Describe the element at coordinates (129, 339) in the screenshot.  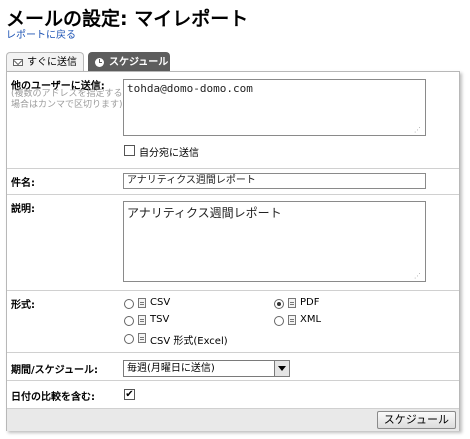
I see `format-csv-excel-radio` at that location.